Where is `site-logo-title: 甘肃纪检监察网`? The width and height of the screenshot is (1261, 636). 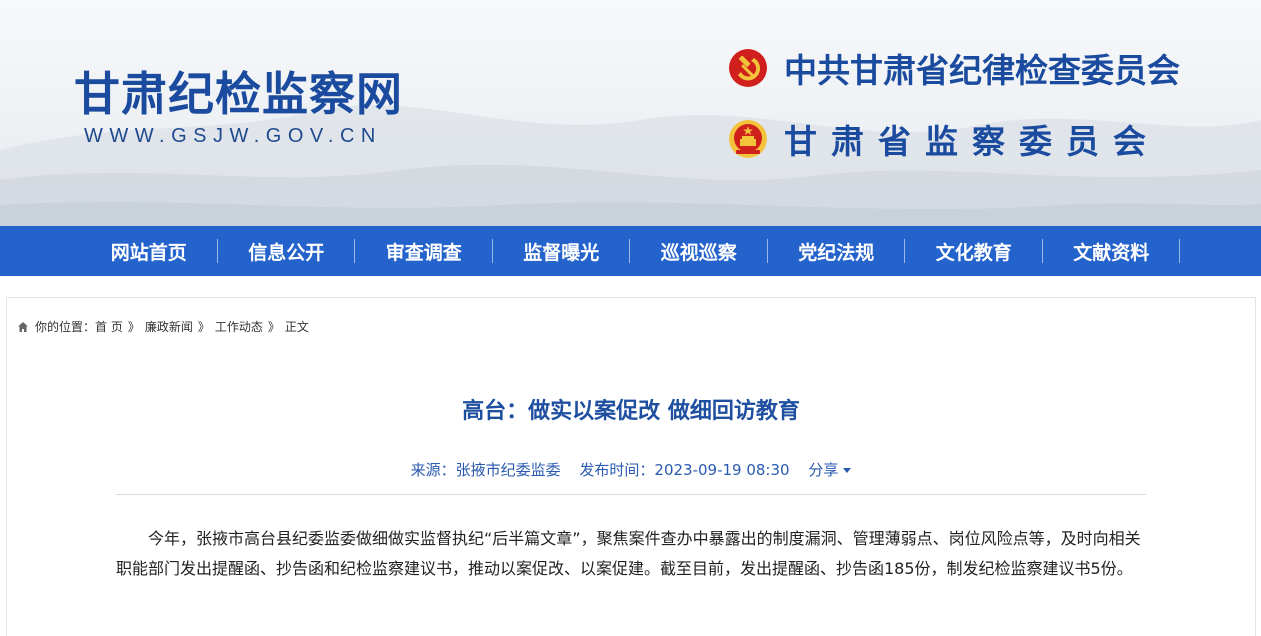
site-logo-title: 甘肃纪检监察网 is located at coordinates (238, 91).